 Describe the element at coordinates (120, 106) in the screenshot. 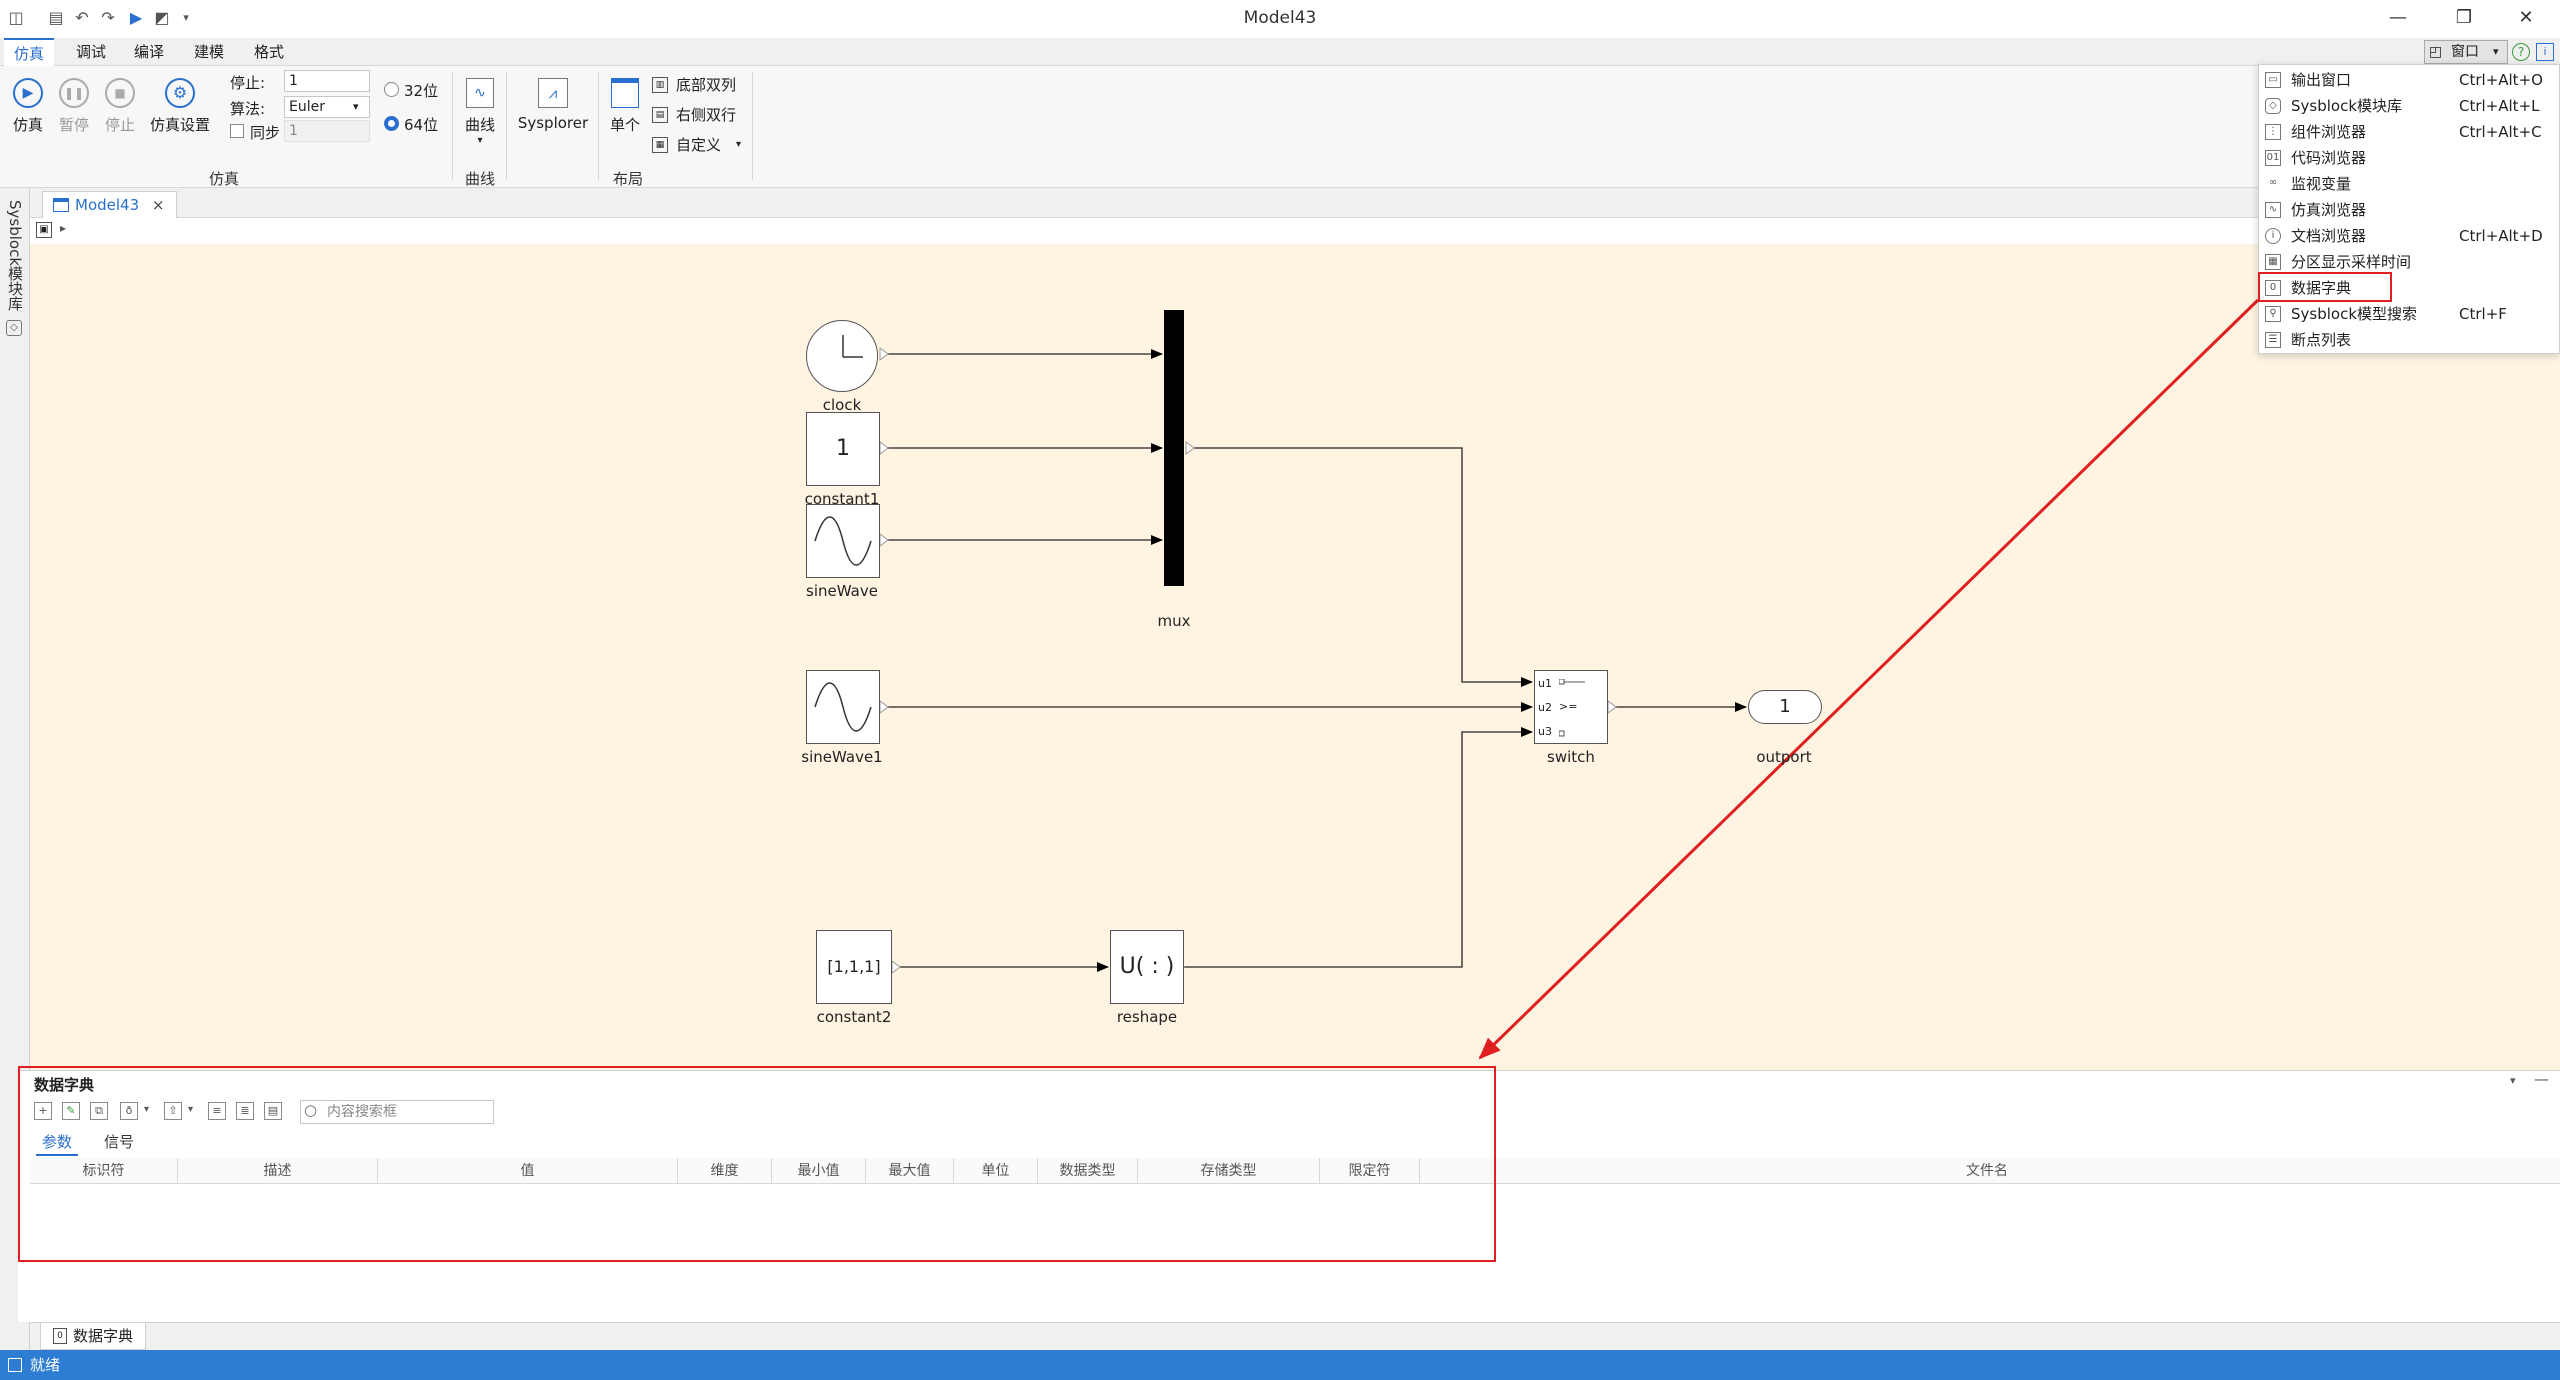

I see `stop-button: ■ 停止` at that location.